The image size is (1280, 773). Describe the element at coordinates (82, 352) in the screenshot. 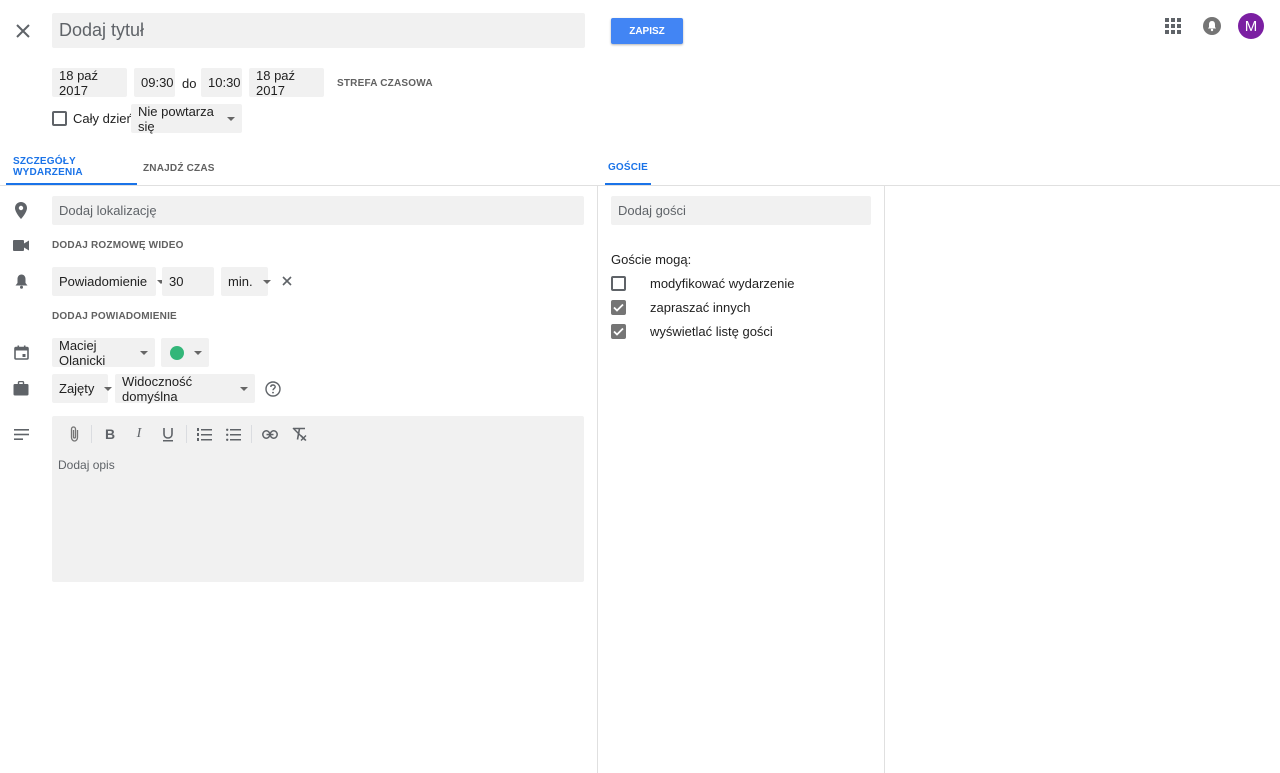

I see `calendar-owner-value: Maciej Olanicki` at that location.